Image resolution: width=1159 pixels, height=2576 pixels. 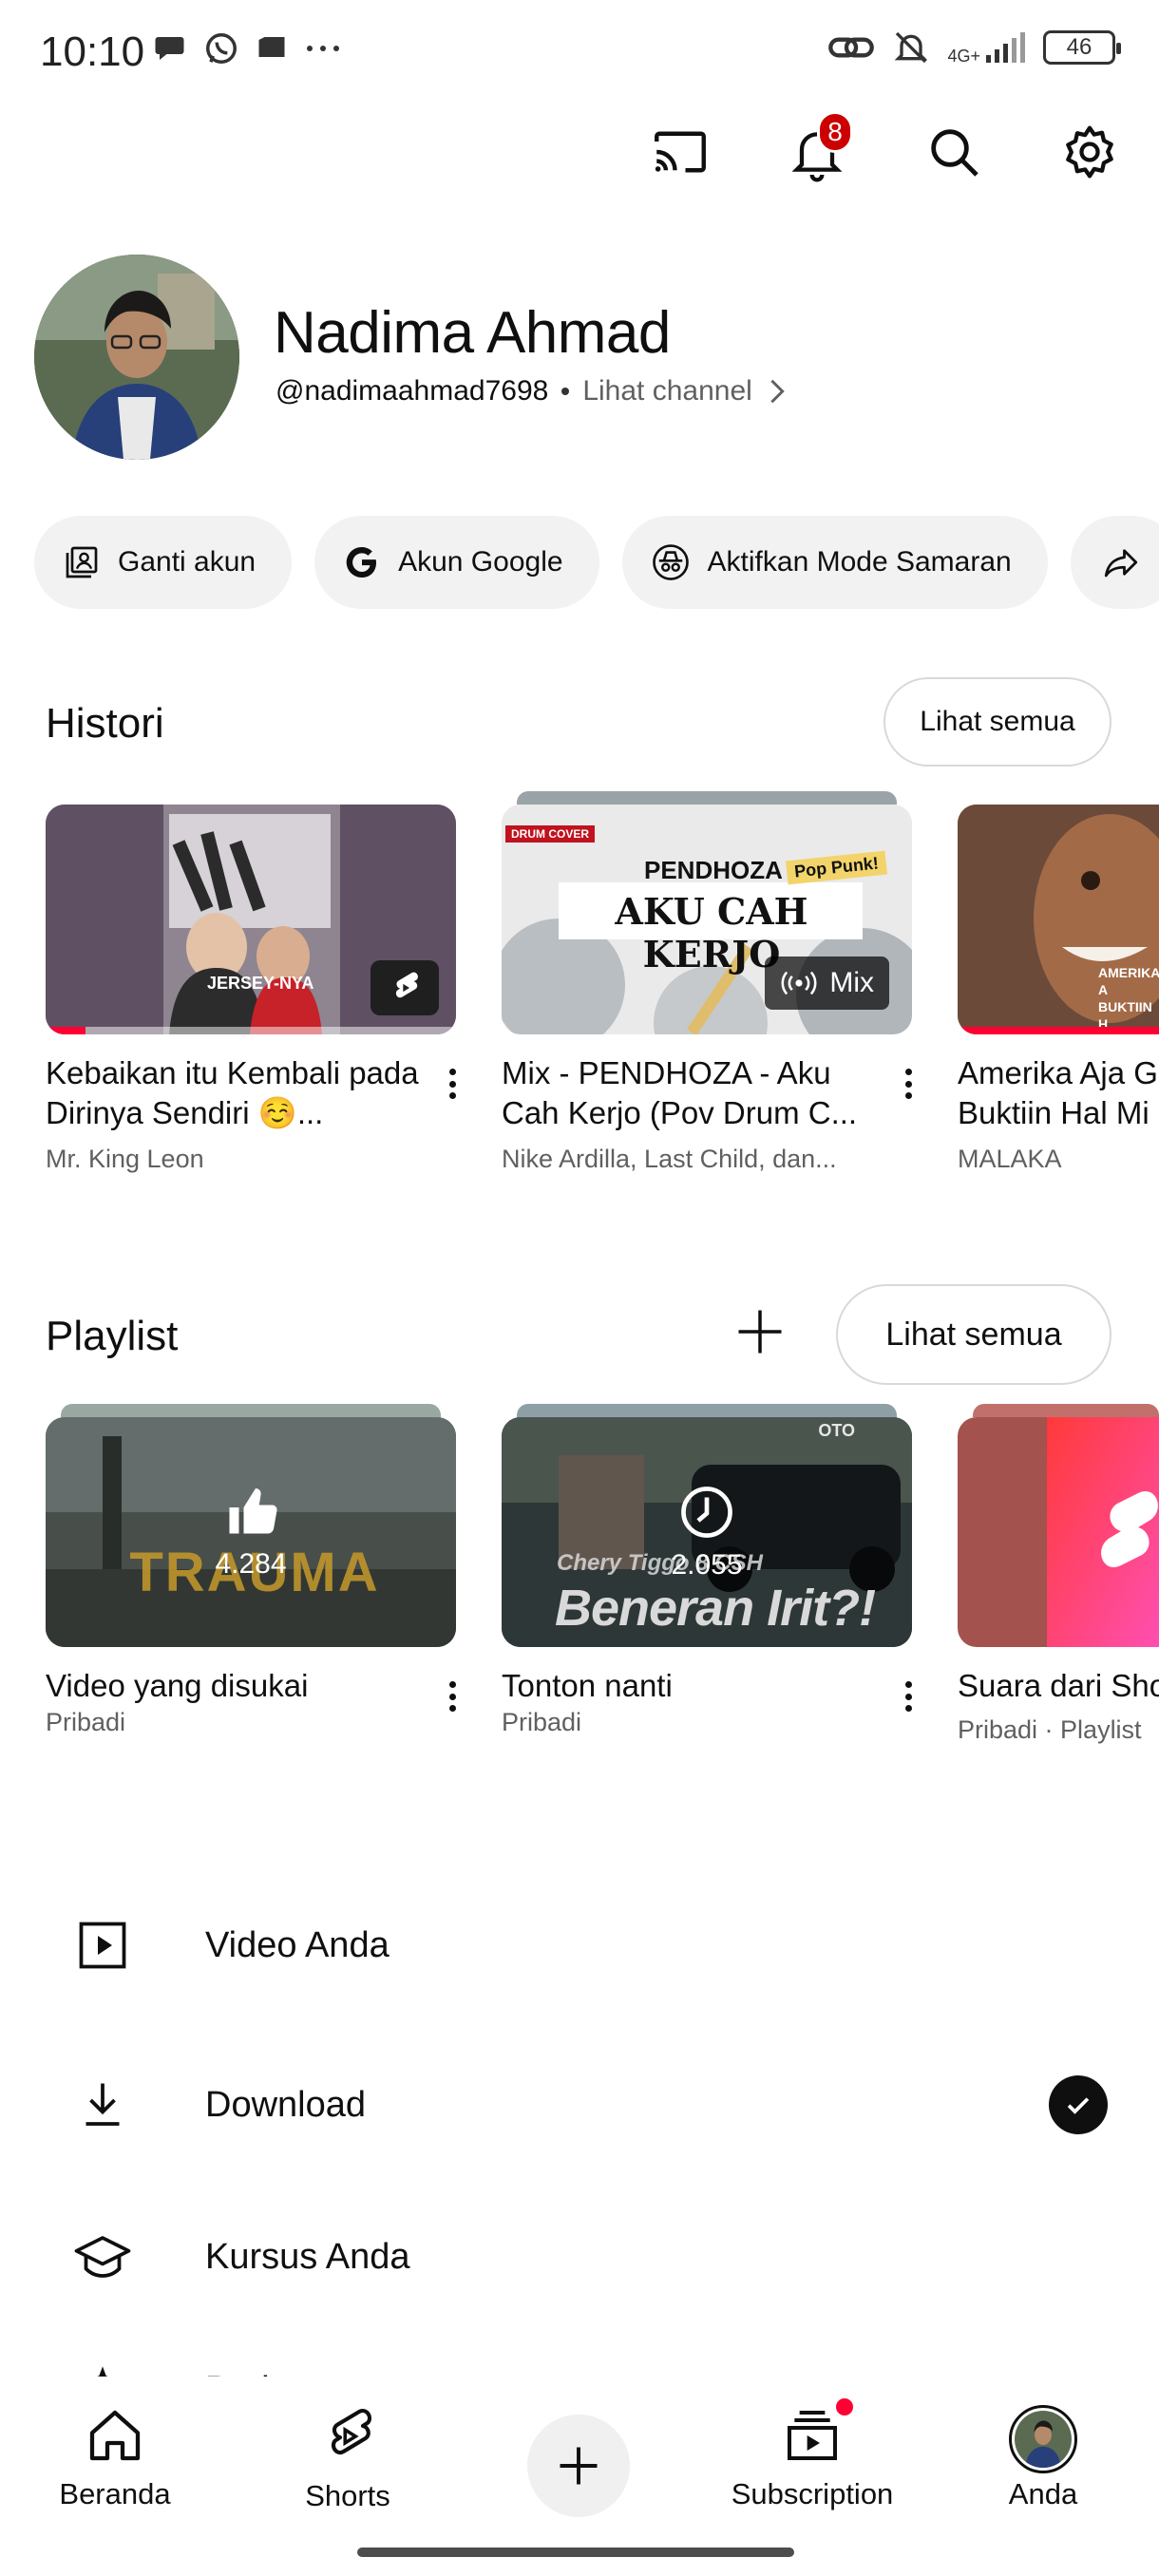 I want to click on playlist-card: TRAUMA 4.284 Video yang disukai Pribadi, so click(x=251, y=1570).